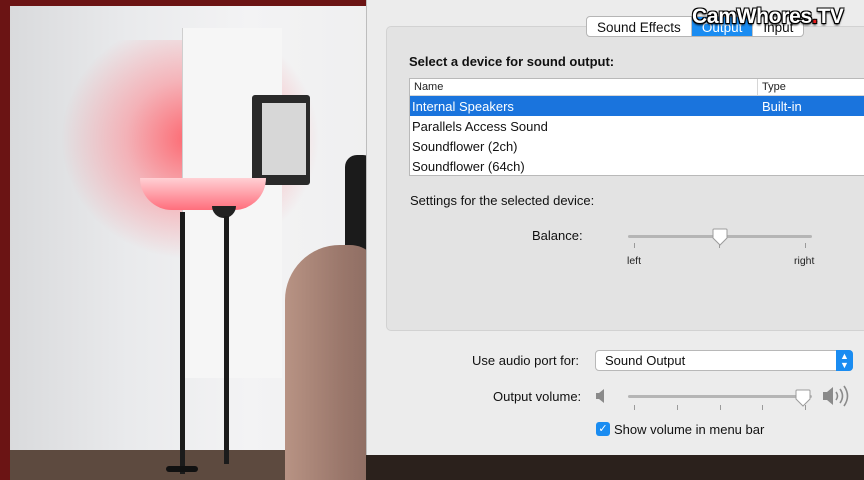 This screenshot has height=480, width=864. Describe the element at coordinates (724, 360) in the screenshot. I see `audio-port-select: Sound Output ▲ ▼` at that location.